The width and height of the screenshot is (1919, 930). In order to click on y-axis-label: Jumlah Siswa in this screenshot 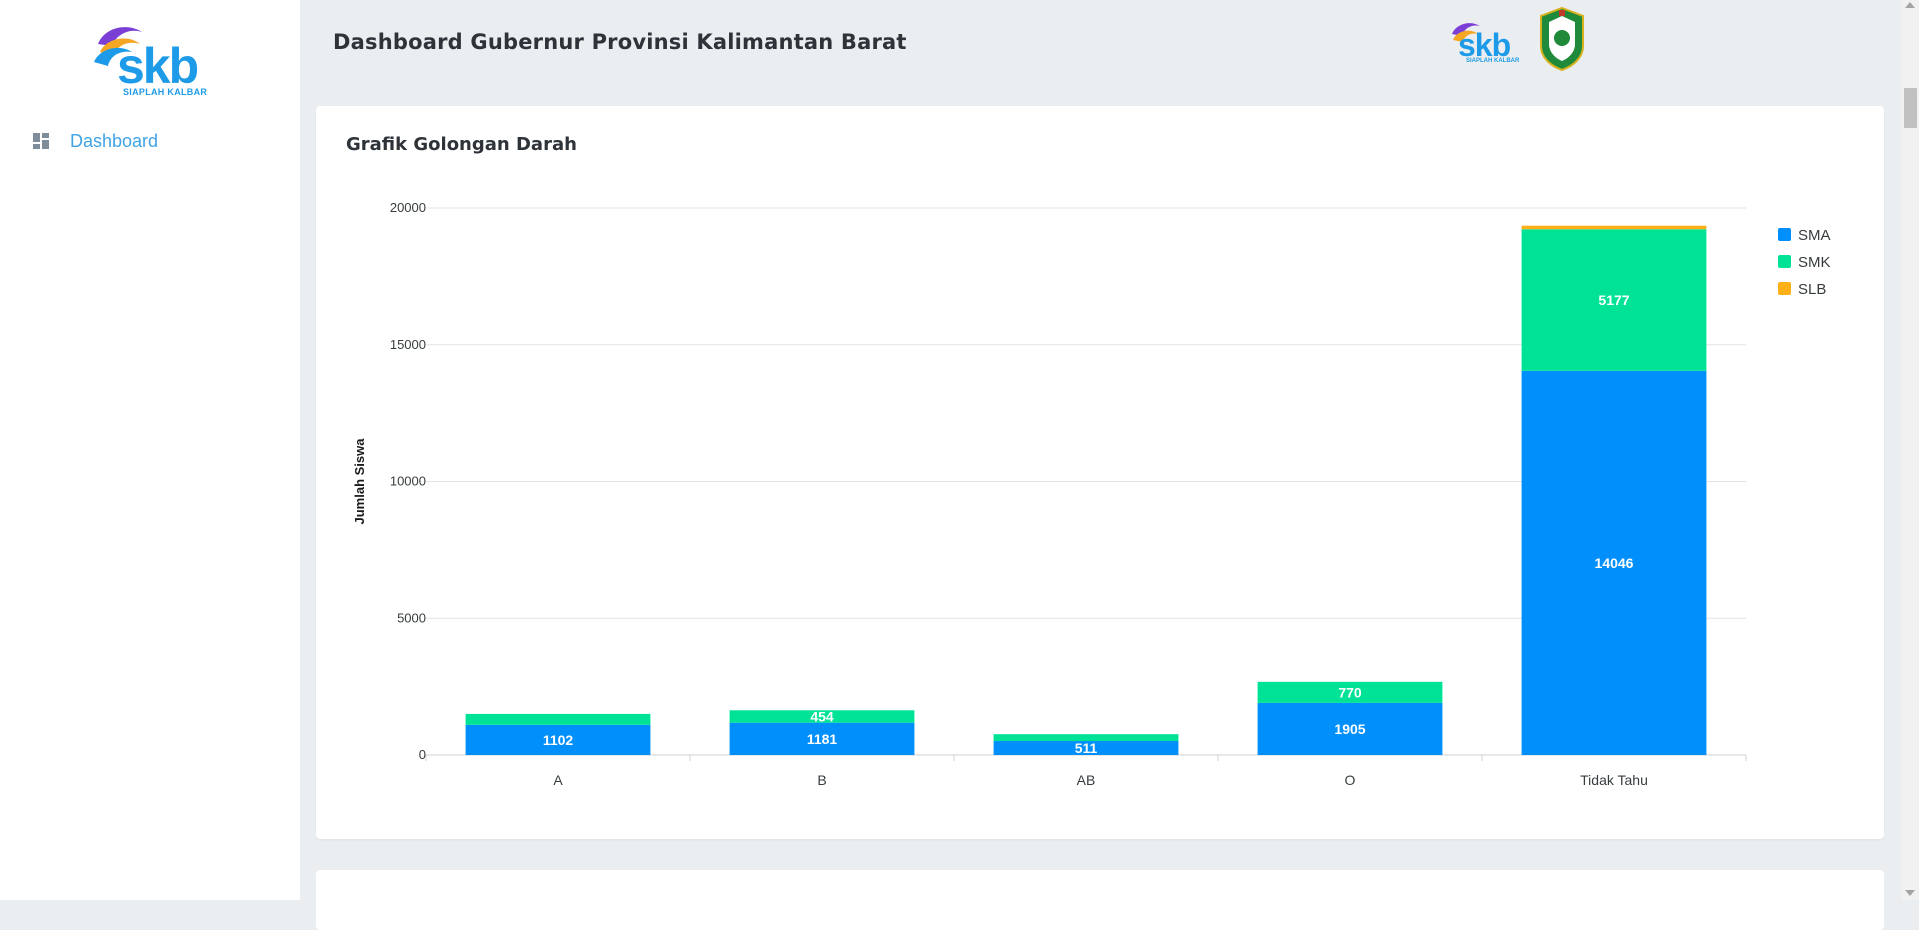, I will do `click(359, 481)`.